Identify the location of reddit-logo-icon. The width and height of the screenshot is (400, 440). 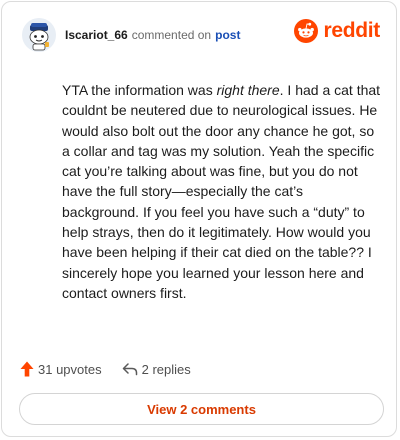
(306, 31).